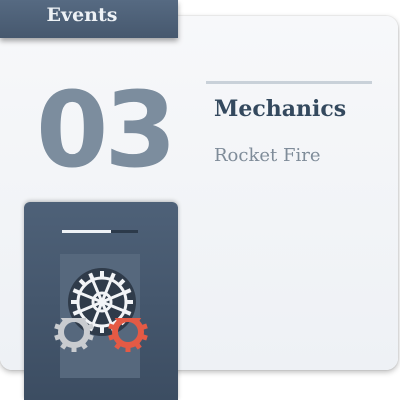  Describe the element at coordinates (101, 310) in the screenshot. I see `gears-icon` at that location.